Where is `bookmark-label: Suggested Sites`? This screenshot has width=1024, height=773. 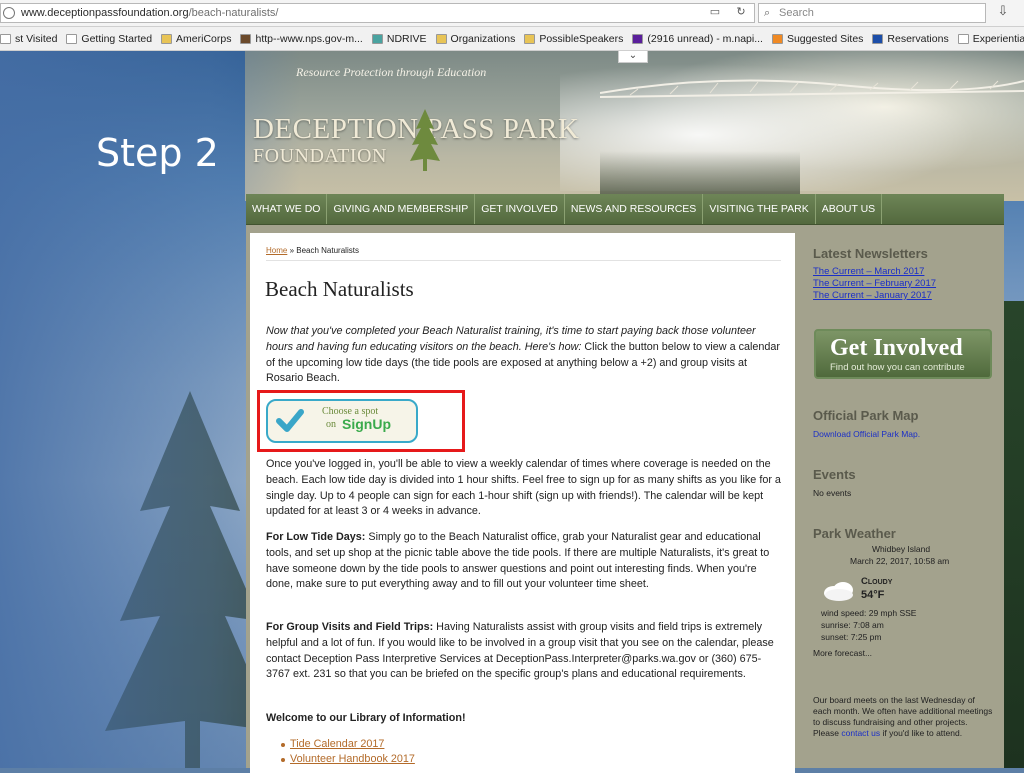
bookmark-label: Suggested Sites is located at coordinates (825, 39).